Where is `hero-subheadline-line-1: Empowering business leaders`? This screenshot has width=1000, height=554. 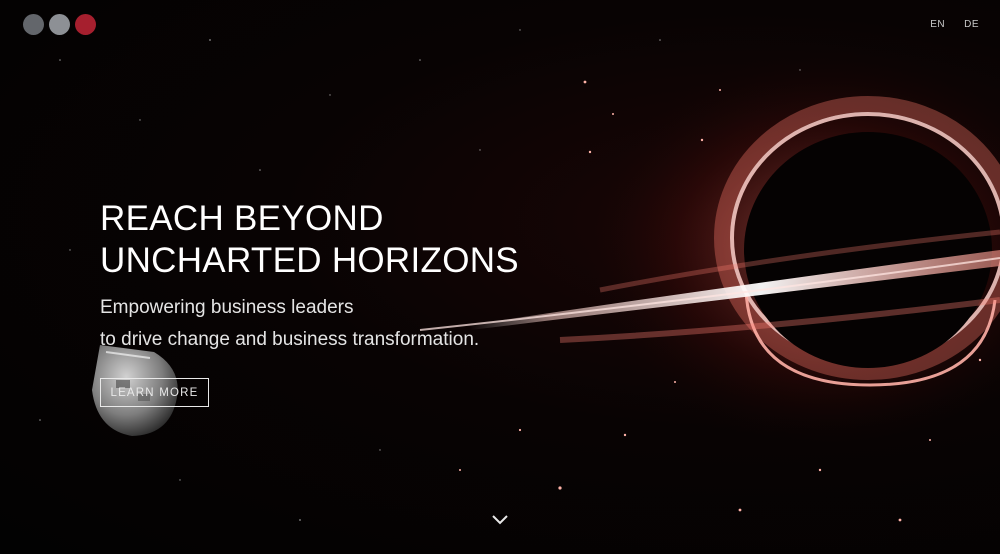
hero-subheadline-line-1: Empowering business leaders is located at coordinates (227, 307).